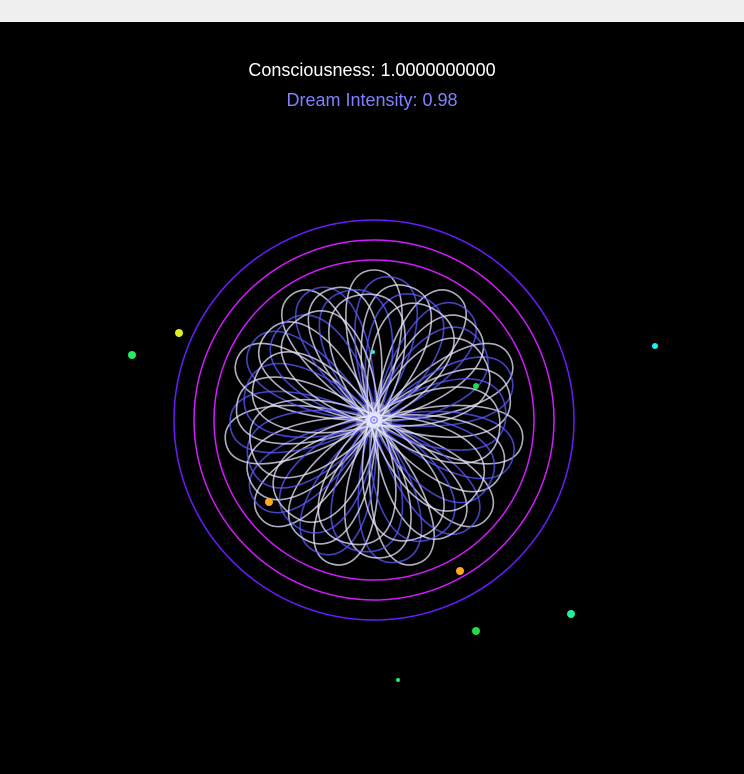 This screenshot has height=774, width=744. I want to click on consciousness-readout: Consciousness: 1.0000000000, so click(372, 70).